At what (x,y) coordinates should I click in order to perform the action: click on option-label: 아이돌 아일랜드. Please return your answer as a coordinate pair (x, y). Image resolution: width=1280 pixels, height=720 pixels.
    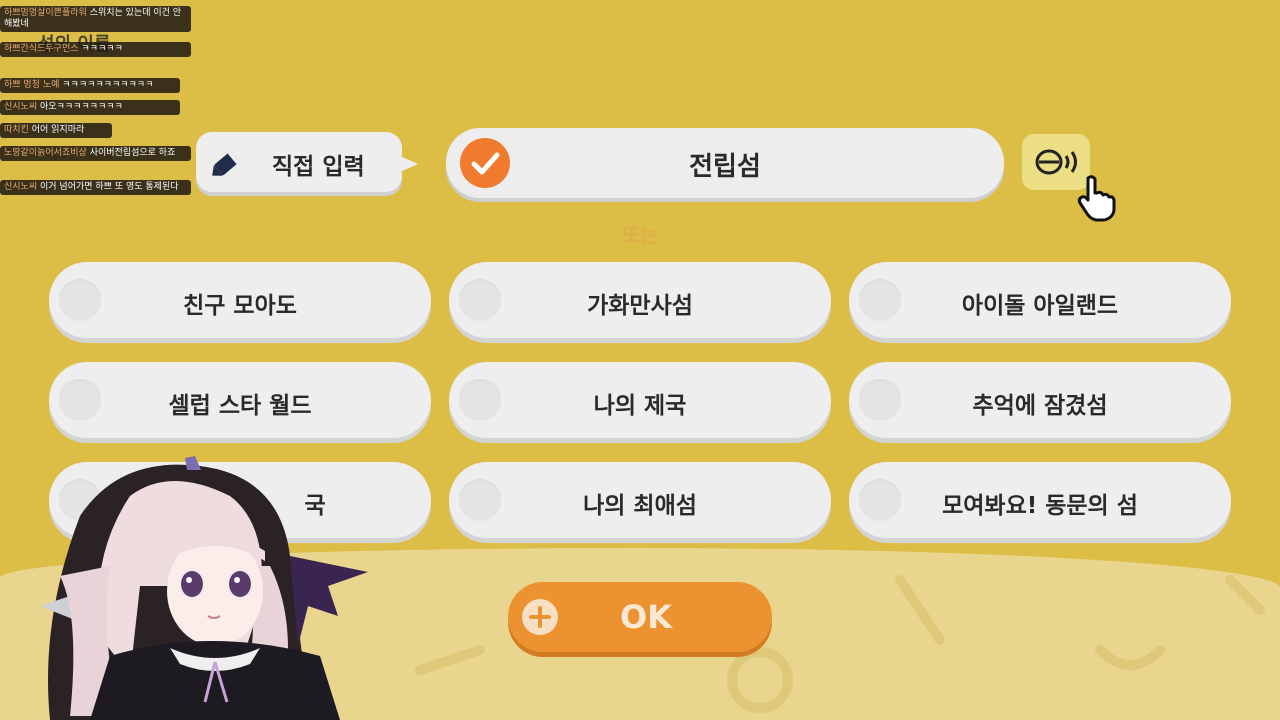
    Looking at the image, I should click on (1040, 306).